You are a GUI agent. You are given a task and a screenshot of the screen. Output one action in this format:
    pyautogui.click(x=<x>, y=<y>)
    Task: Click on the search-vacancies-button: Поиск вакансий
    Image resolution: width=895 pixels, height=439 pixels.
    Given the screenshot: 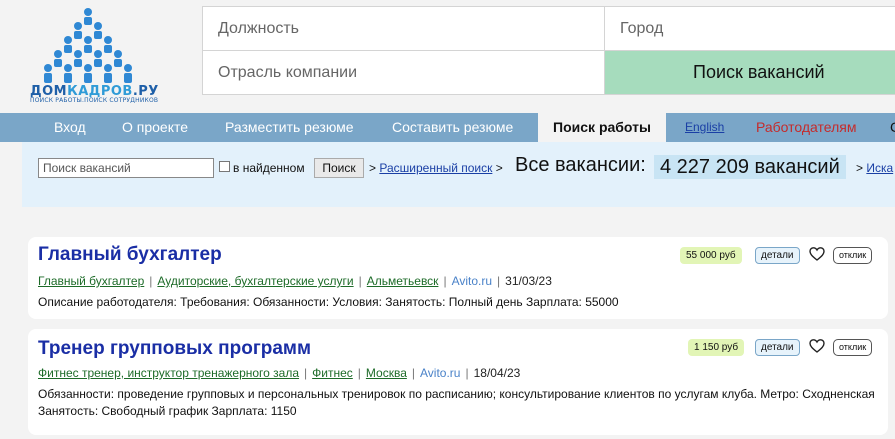 What is the action you would take?
    pyautogui.click(x=749, y=72)
    